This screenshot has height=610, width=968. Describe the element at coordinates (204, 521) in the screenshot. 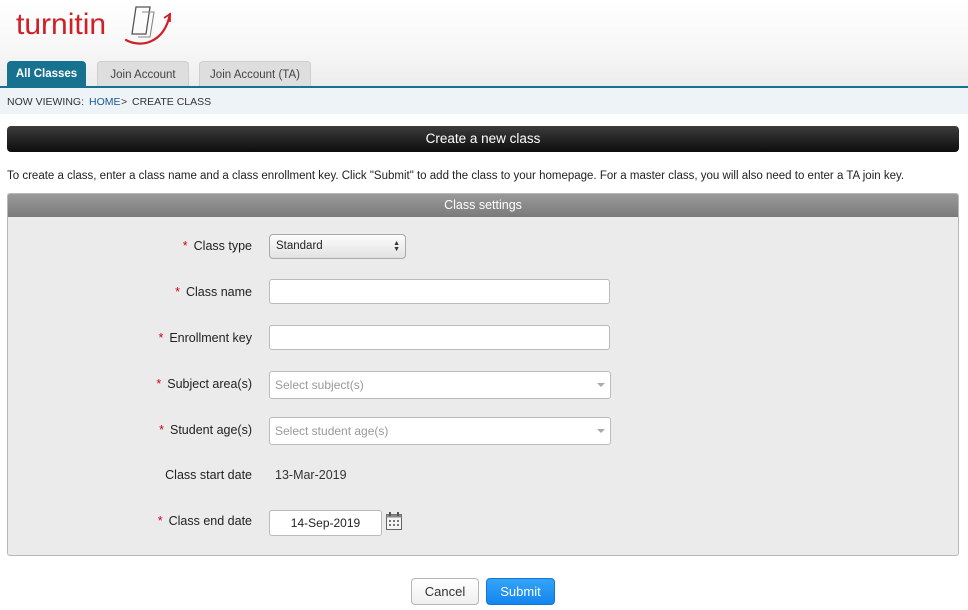

I see `end-date-label: * Class end date` at that location.